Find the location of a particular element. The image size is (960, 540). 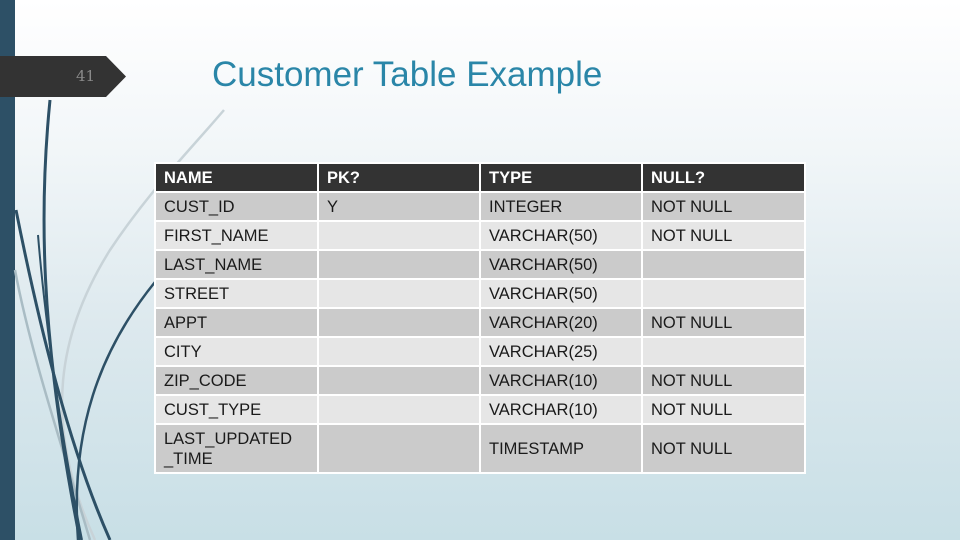

cell-pk: Y is located at coordinates (399, 206).